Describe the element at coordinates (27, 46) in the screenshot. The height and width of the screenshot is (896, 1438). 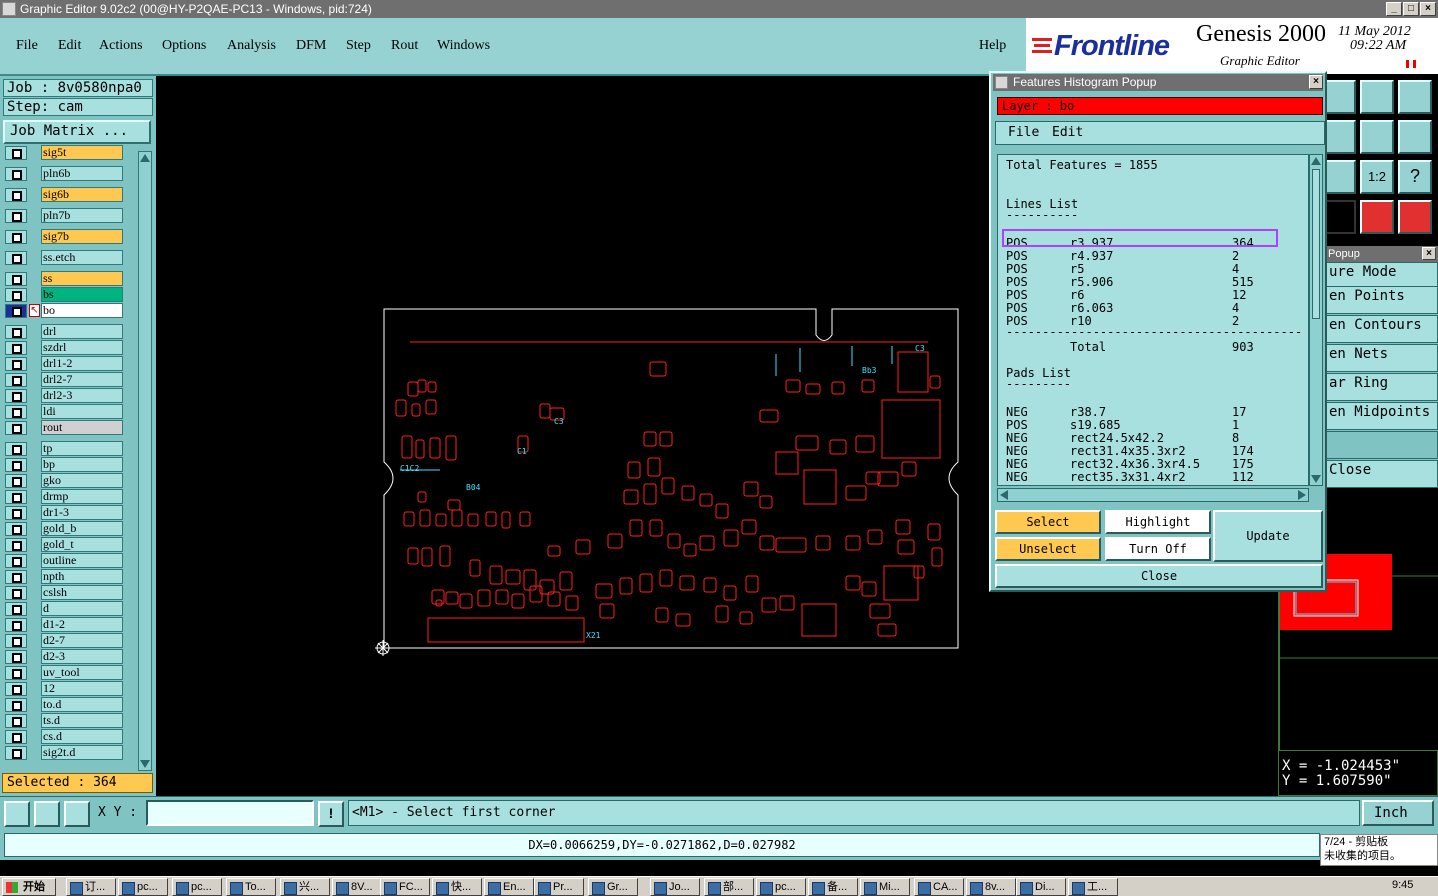
I see `menu-file: File` at that location.